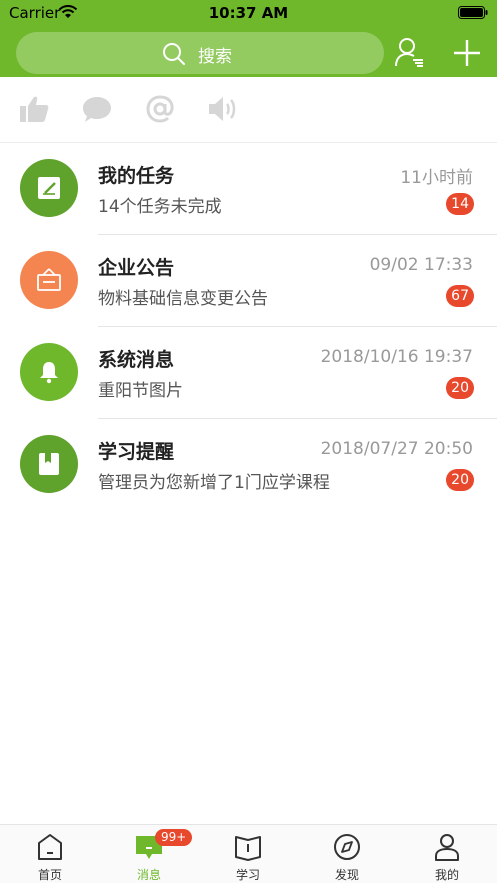 The height and width of the screenshot is (883, 497). What do you see at coordinates (248, 189) in the screenshot?
I see `message-item-tasks: 我的任务 11小时前 14个任务未完成 14` at bounding box center [248, 189].